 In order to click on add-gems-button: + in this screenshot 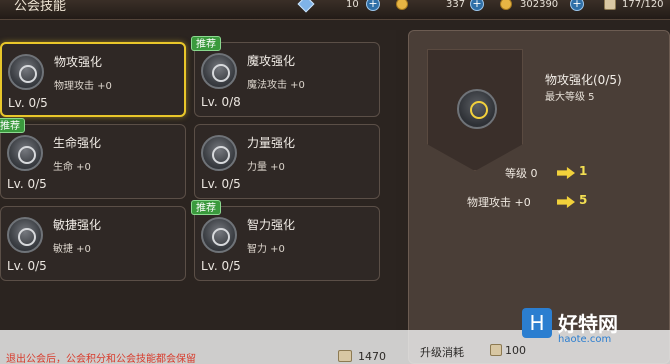, I will do `click(373, 5)`.